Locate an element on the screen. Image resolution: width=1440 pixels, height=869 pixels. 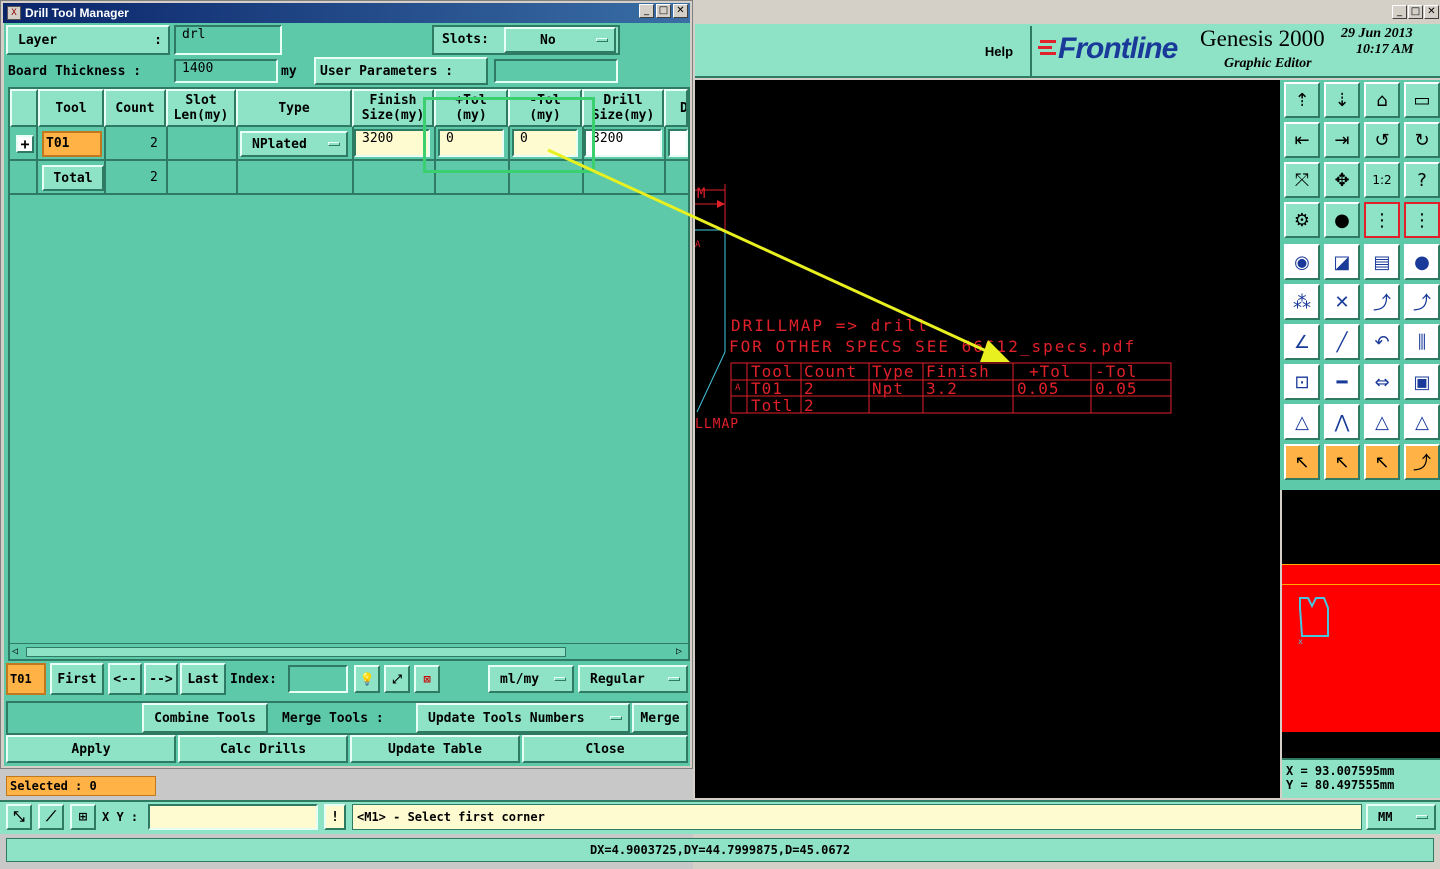
triangle-icon: △ is located at coordinates (1302, 422).